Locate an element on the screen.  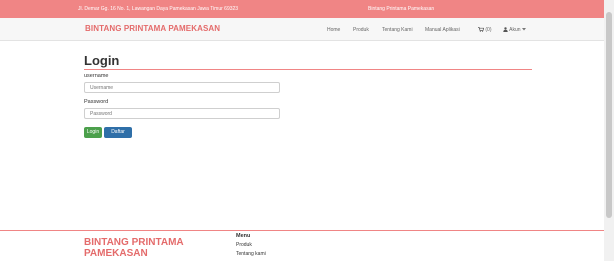
username-label: username is located at coordinates (96, 76).